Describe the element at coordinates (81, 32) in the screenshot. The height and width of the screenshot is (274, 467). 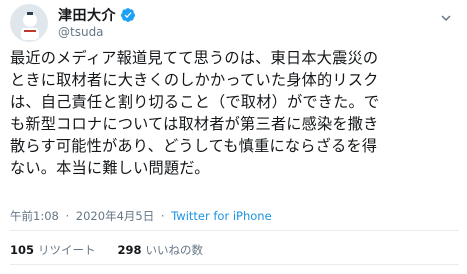
I see `user-handle: @tsuda` at that location.